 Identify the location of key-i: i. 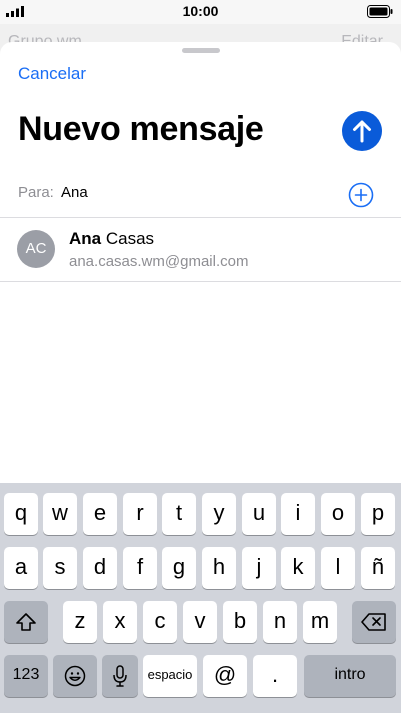
(298, 514).